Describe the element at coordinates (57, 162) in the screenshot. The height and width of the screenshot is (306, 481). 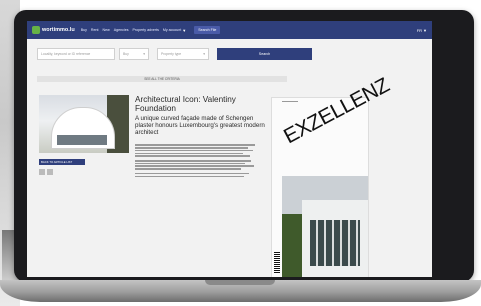
I see `back-label: BACK TO ARTICLE LIST` at that location.